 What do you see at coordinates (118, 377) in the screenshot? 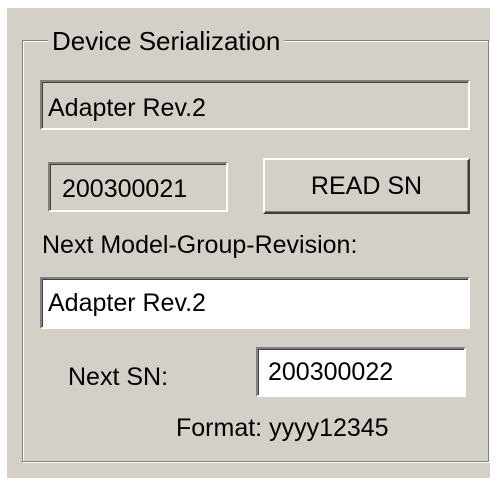
I see `next-sn-label: Next SN:` at bounding box center [118, 377].